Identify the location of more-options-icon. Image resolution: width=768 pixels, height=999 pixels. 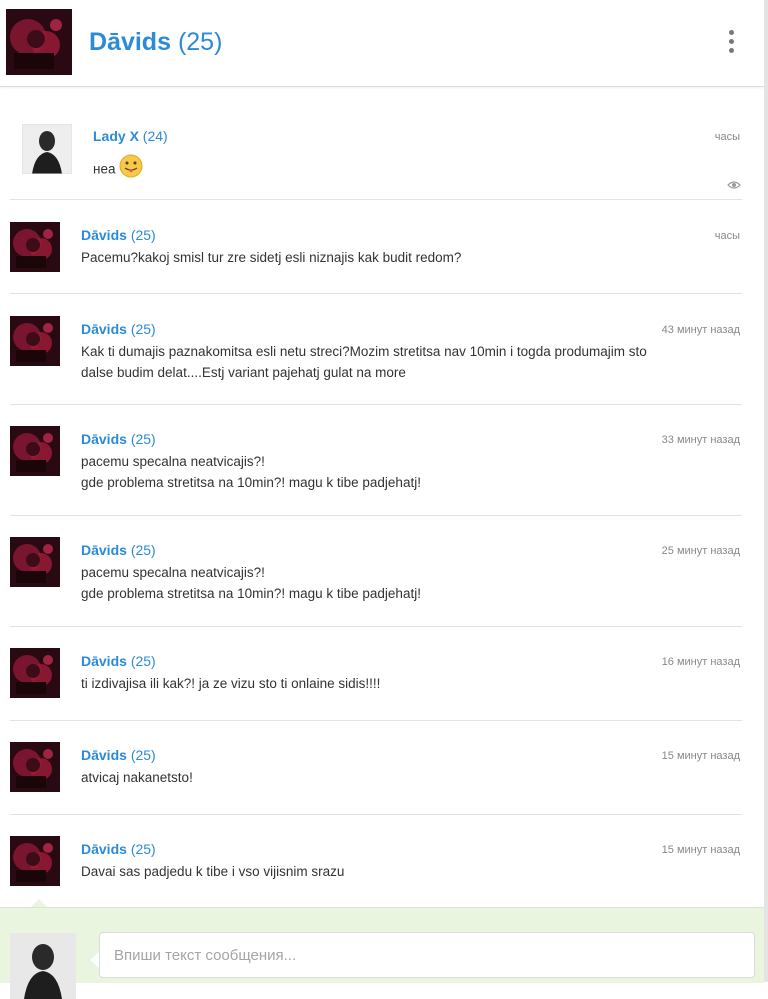
(731, 44).